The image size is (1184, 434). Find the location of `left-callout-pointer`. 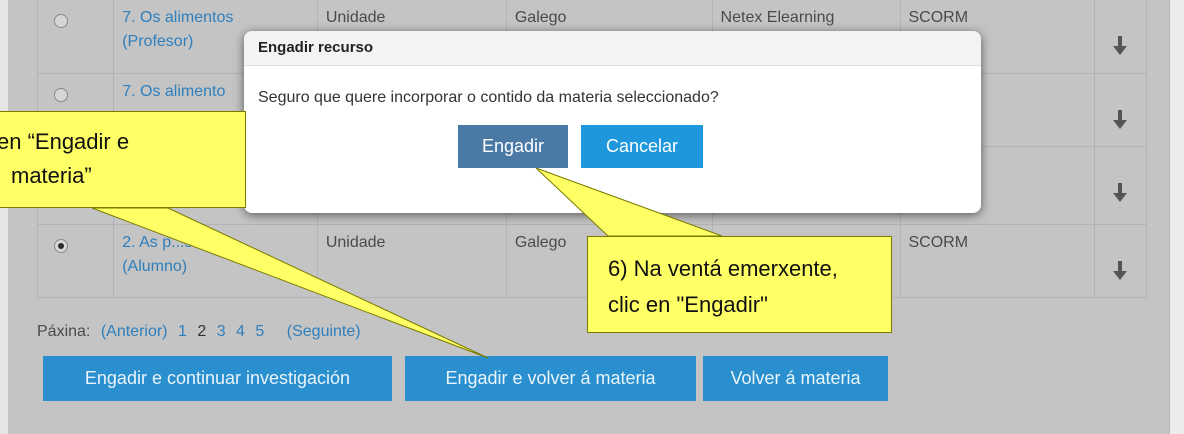

left-callout-pointer is located at coordinates (290, 283).